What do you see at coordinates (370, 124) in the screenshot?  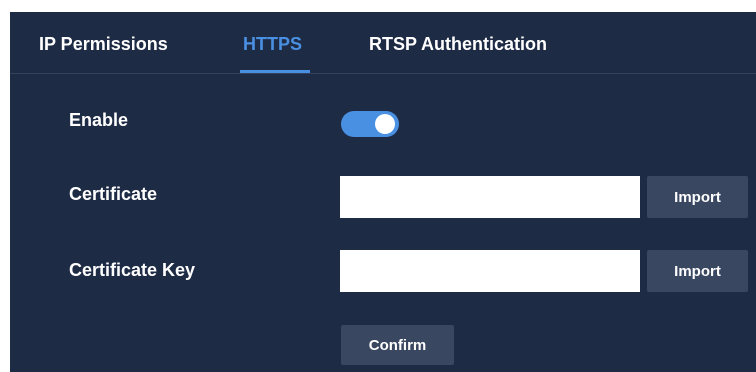 I see `enable-toggle` at bounding box center [370, 124].